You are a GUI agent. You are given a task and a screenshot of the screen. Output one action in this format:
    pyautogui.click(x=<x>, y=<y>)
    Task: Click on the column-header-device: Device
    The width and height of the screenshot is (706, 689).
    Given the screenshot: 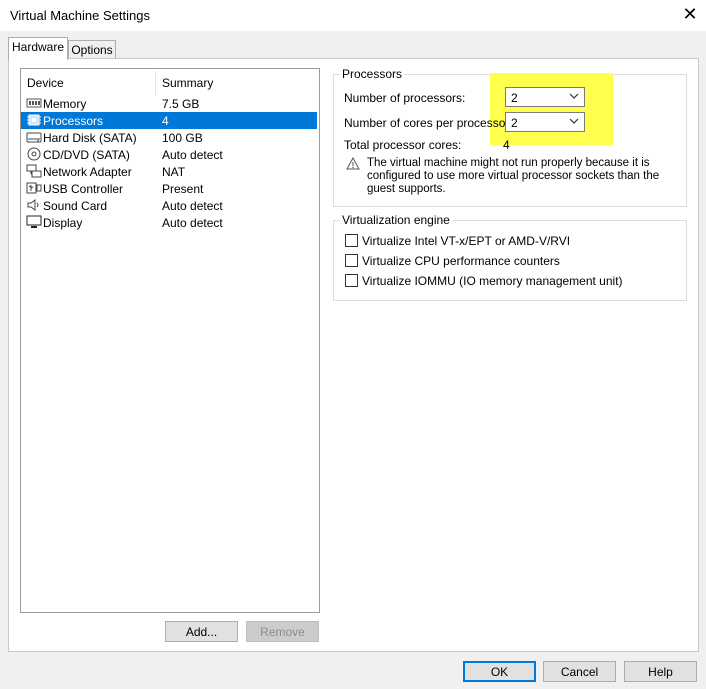 What is the action you would take?
    pyautogui.click(x=45, y=83)
    